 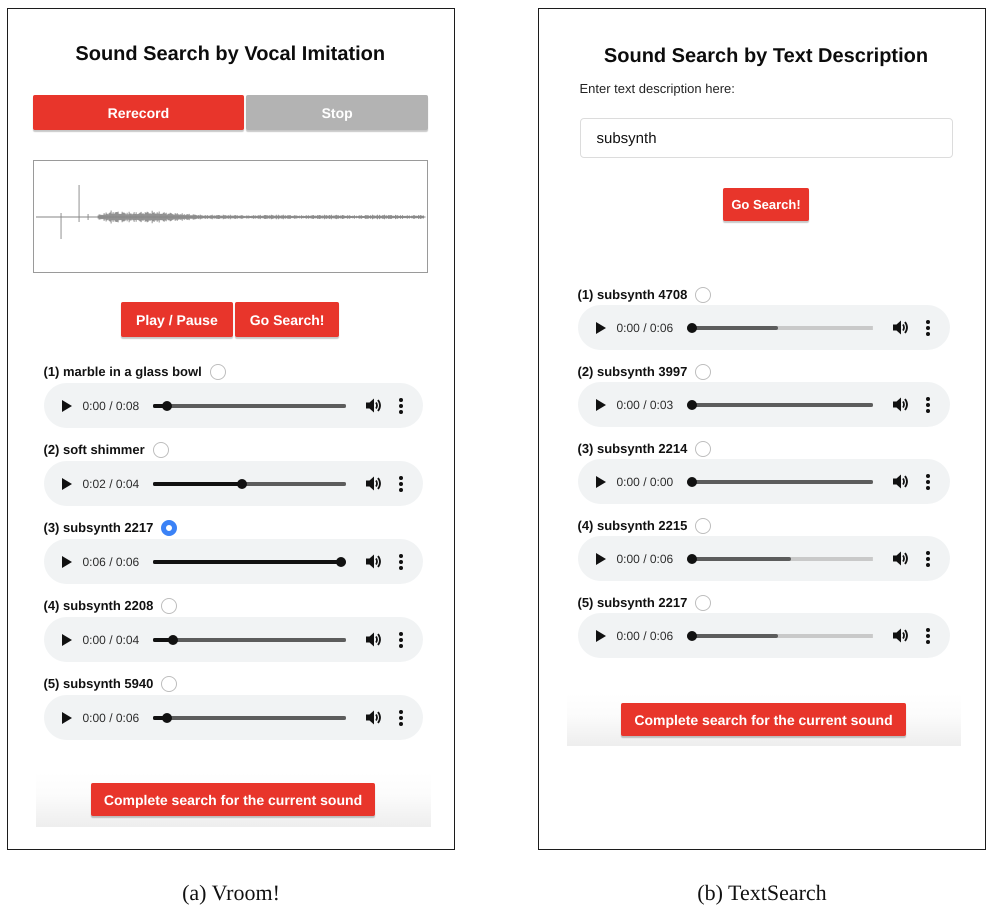 What do you see at coordinates (766, 138) in the screenshot?
I see `search-field: subsynth` at bounding box center [766, 138].